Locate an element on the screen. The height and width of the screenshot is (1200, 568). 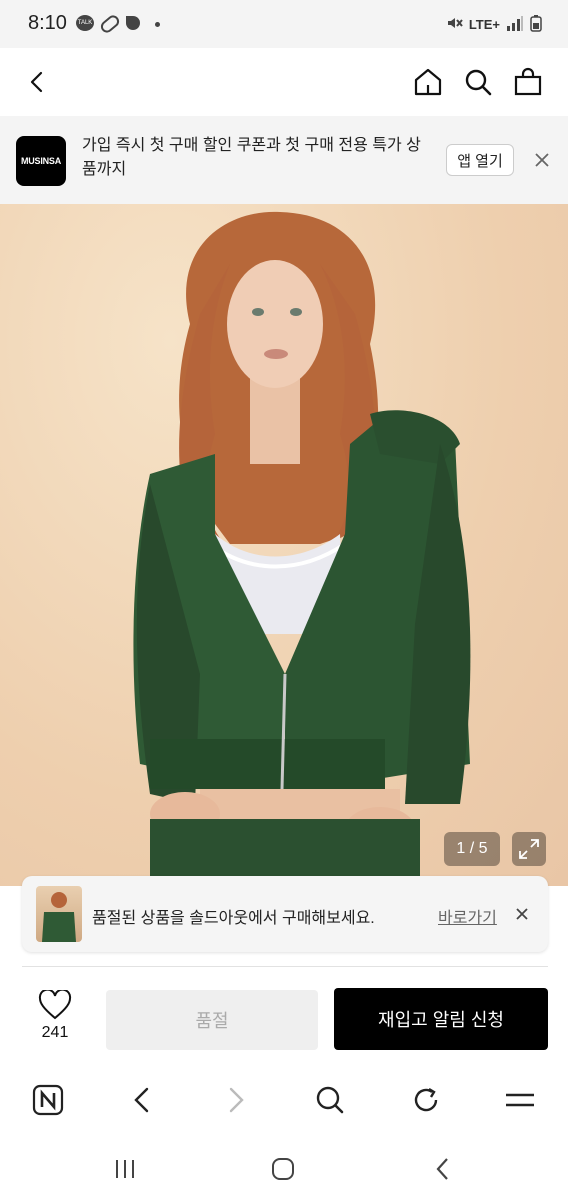
status-bar: 8:10 TALK LTE+ is located at coordinates (284, 24).